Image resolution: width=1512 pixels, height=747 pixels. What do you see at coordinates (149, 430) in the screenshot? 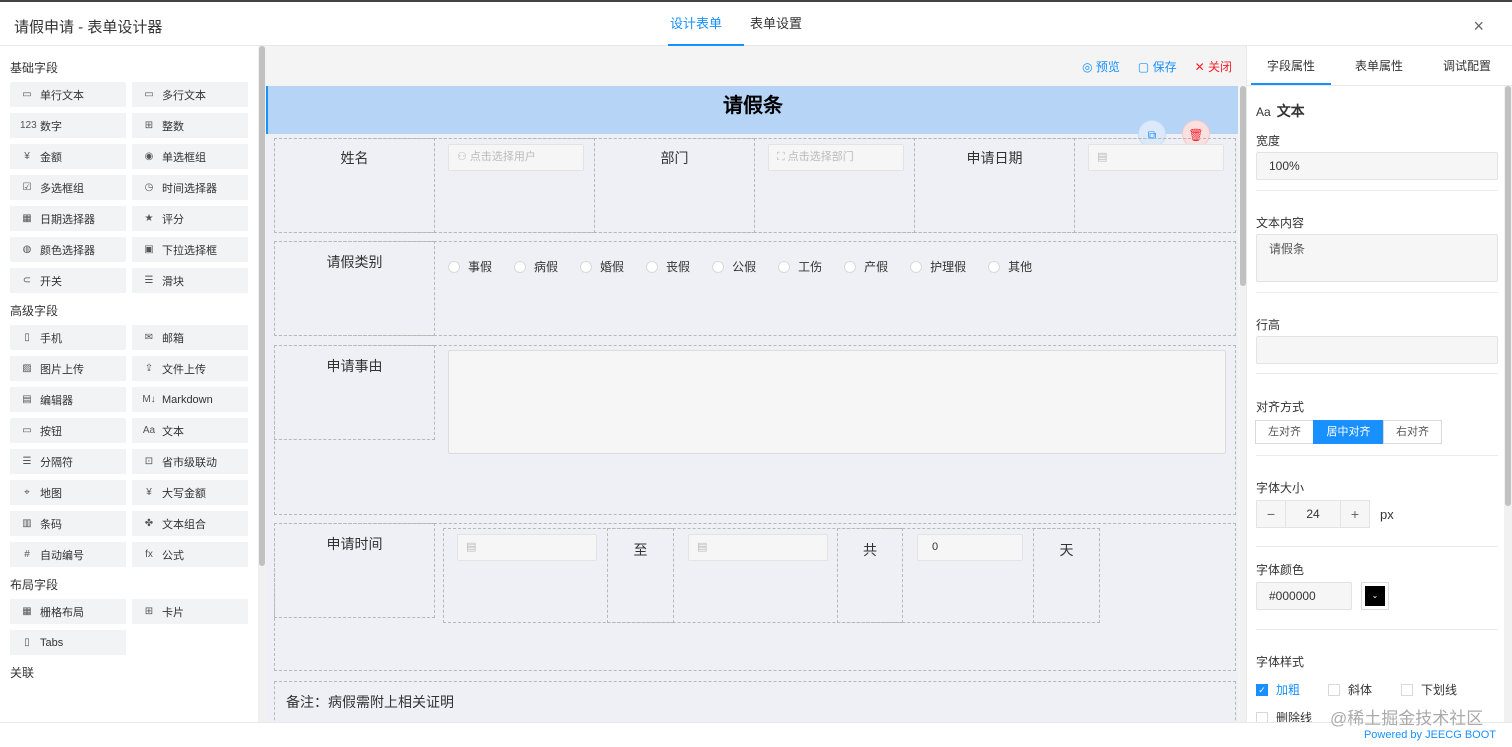
I see `field-icon: Aa` at bounding box center [149, 430].